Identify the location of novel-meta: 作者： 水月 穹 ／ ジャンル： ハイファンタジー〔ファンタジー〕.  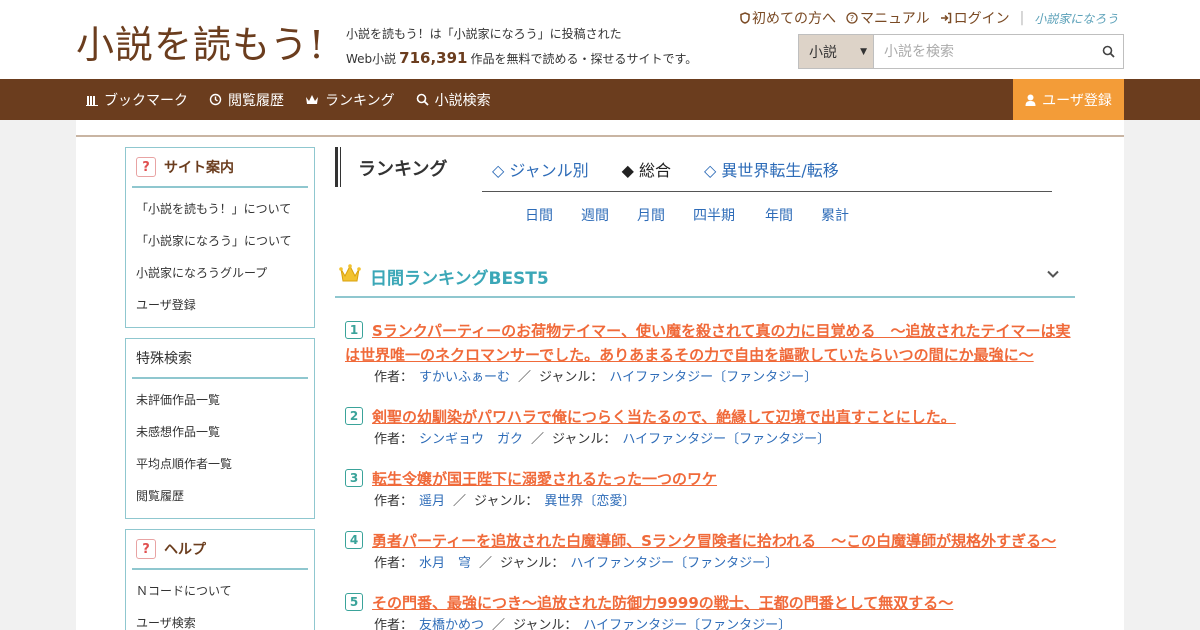
(710, 564).